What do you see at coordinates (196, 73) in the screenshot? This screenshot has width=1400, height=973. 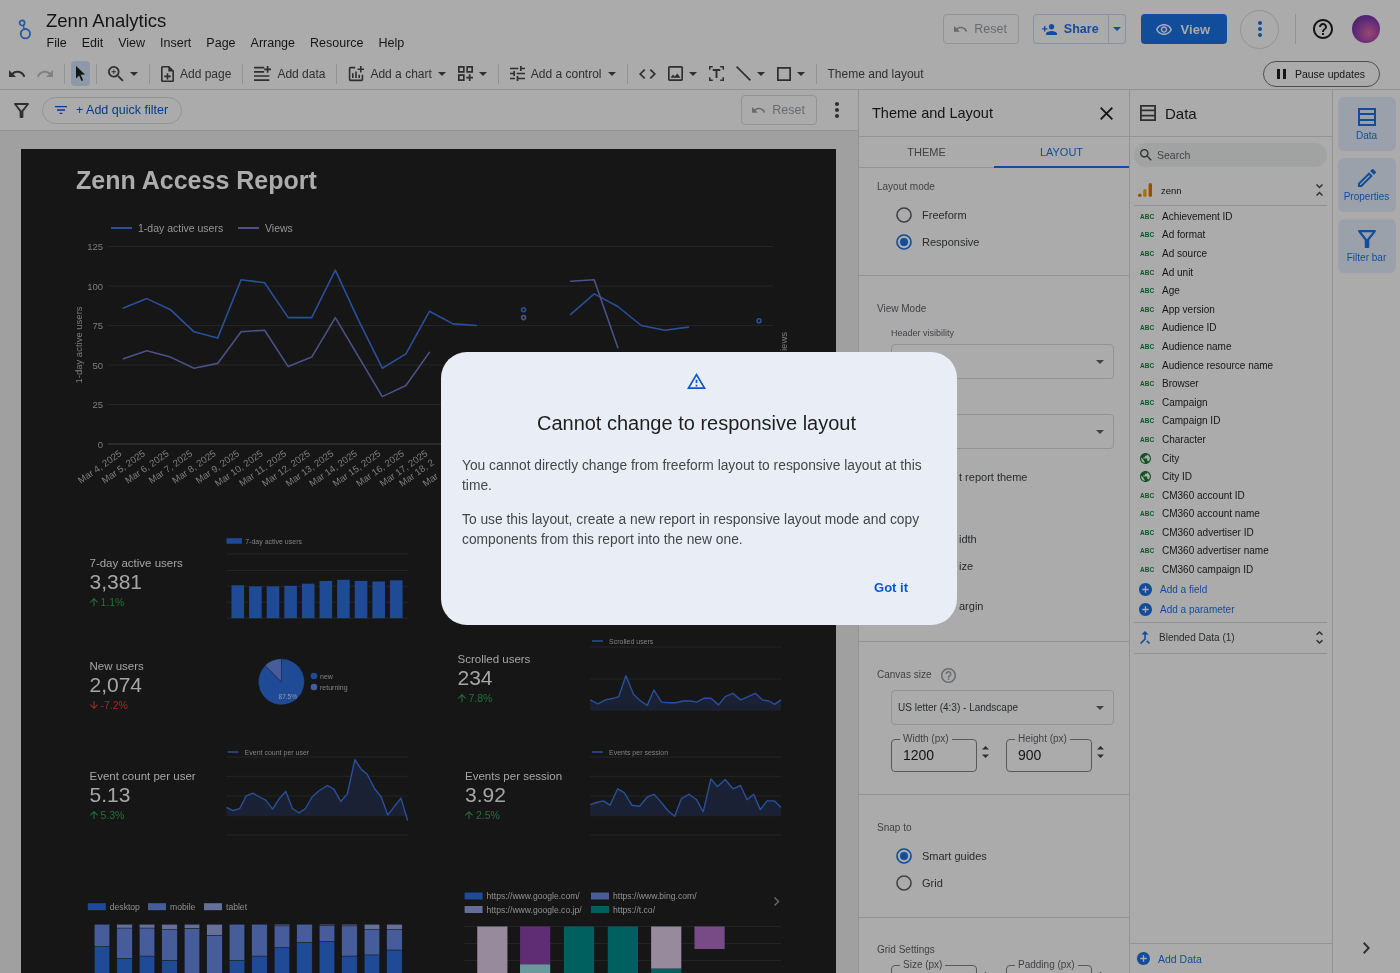 I see `add-page-button: Add page` at bounding box center [196, 73].